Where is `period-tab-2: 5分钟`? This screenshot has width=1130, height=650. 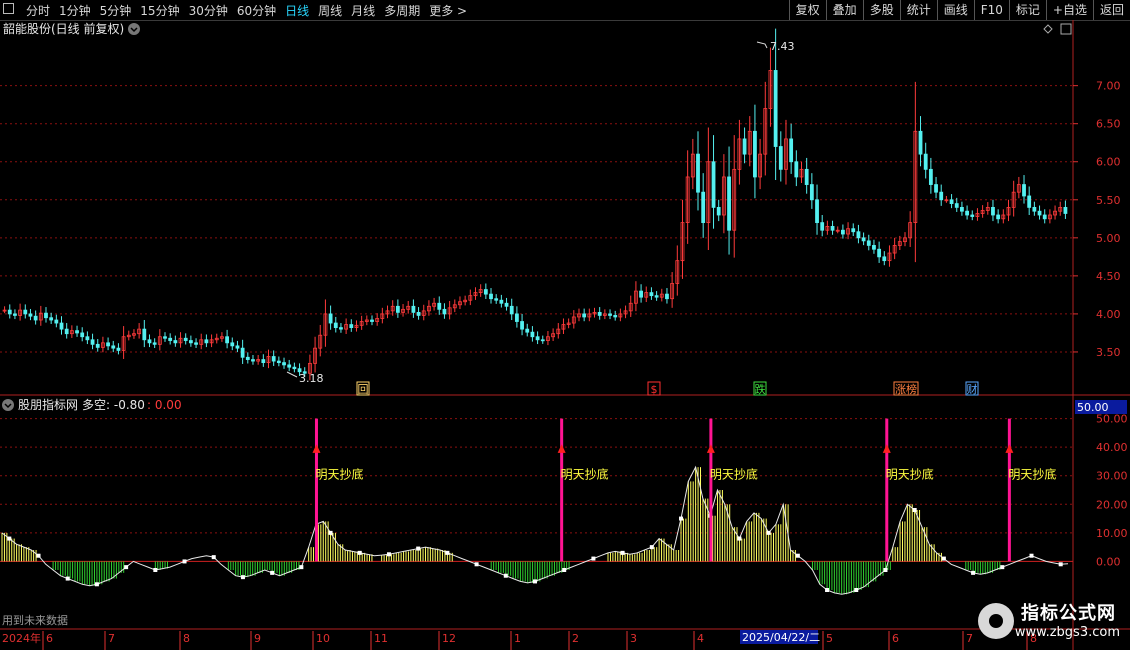 period-tab-2: 5分钟 is located at coordinates (116, 10).